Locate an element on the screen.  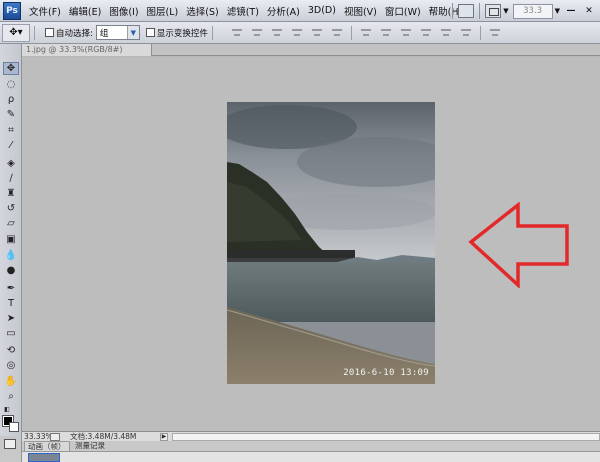
background-color-swatch is located at coordinates (14, 427).